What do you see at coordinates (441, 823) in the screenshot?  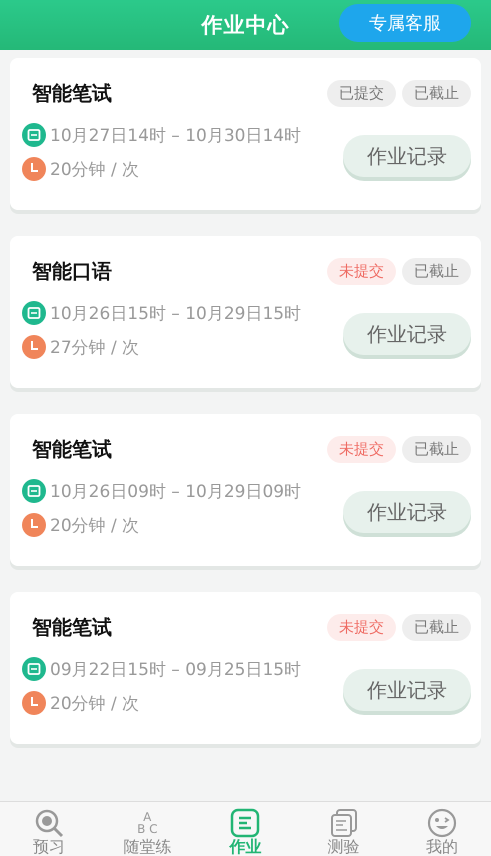 I see `winking-face-icon` at bounding box center [441, 823].